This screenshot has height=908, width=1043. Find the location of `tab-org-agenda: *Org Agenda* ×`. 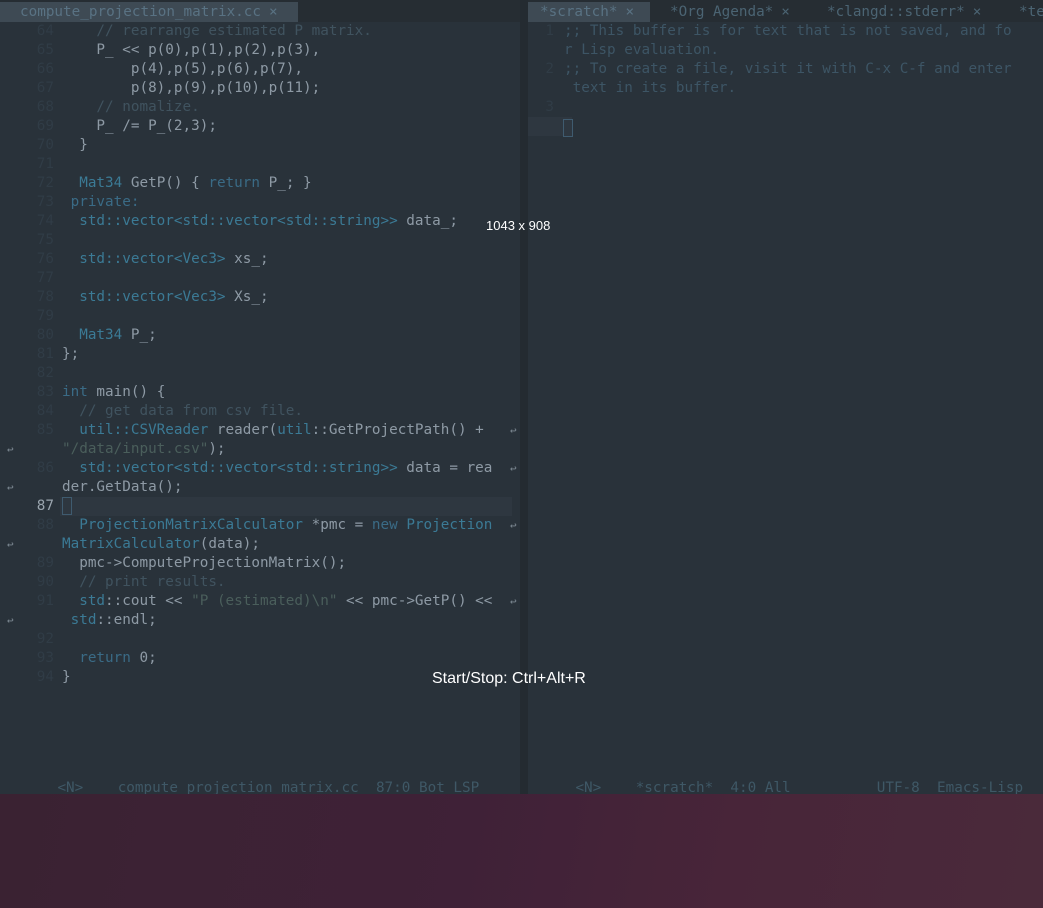

tab-org-agenda: *Org Agenda* × is located at coordinates (730, 12).